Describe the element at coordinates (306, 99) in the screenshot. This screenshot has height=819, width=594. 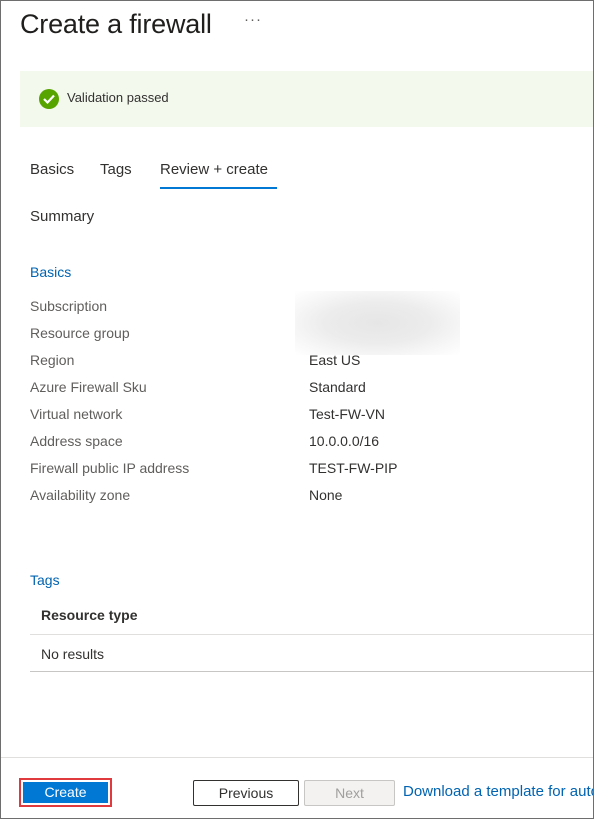
I see `validation-banner: Validation passed` at that location.